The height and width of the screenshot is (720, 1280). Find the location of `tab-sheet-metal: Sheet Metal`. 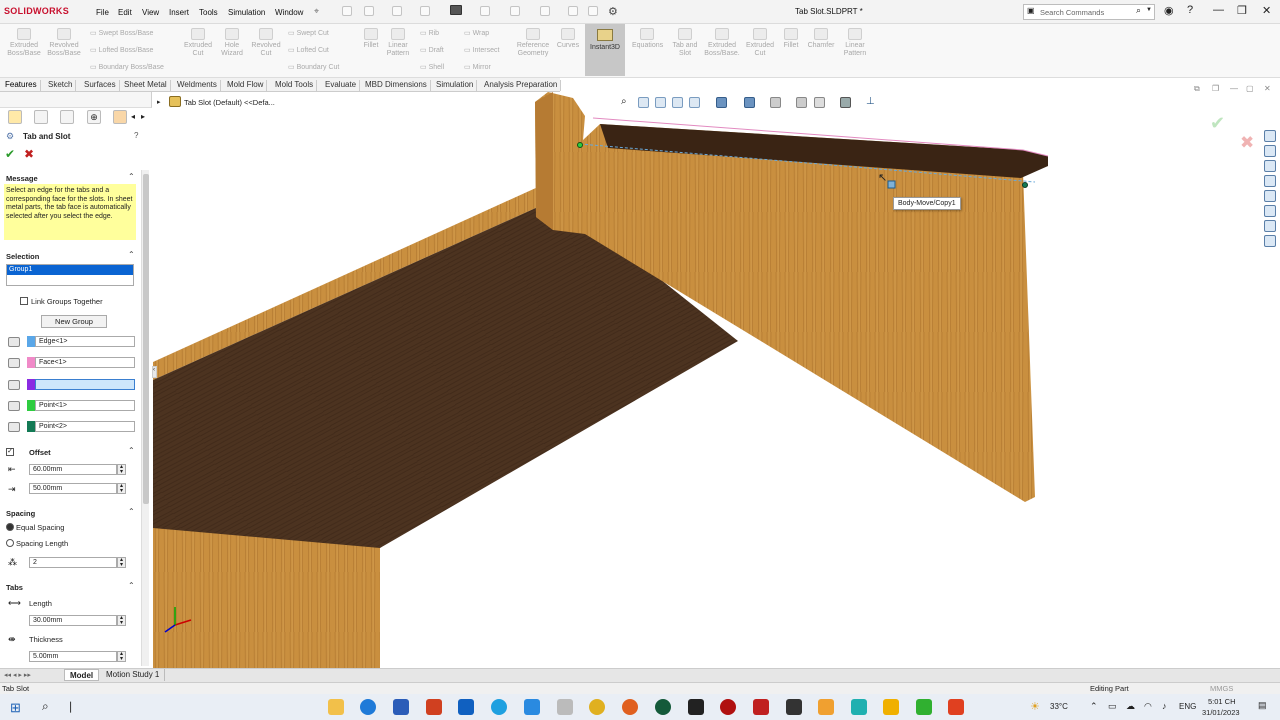

tab-sheet-metal: Sheet Metal is located at coordinates (146, 85).